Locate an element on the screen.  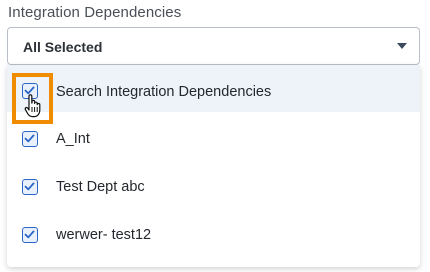
field-label: Integration Dependencies is located at coordinates (95, 12).